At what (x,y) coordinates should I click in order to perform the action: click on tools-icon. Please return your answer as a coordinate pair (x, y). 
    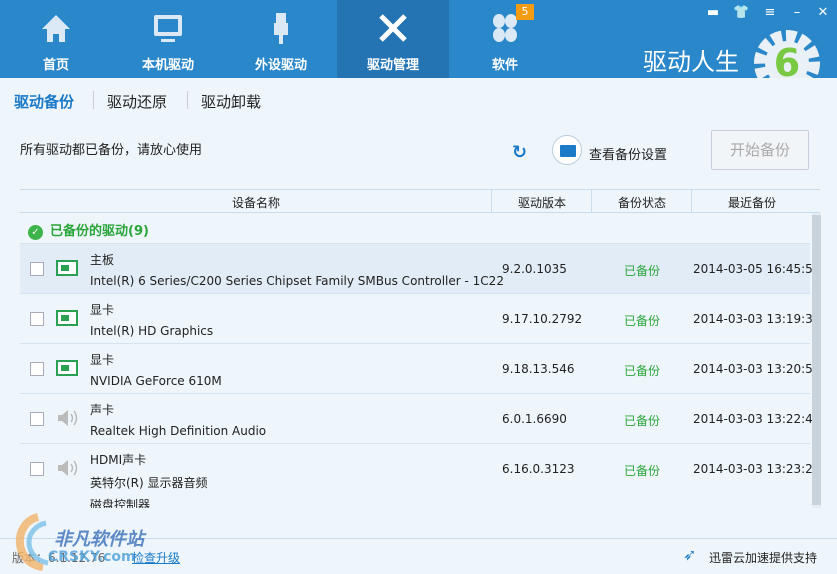
    Looking at the image, I should click on (393, 28).